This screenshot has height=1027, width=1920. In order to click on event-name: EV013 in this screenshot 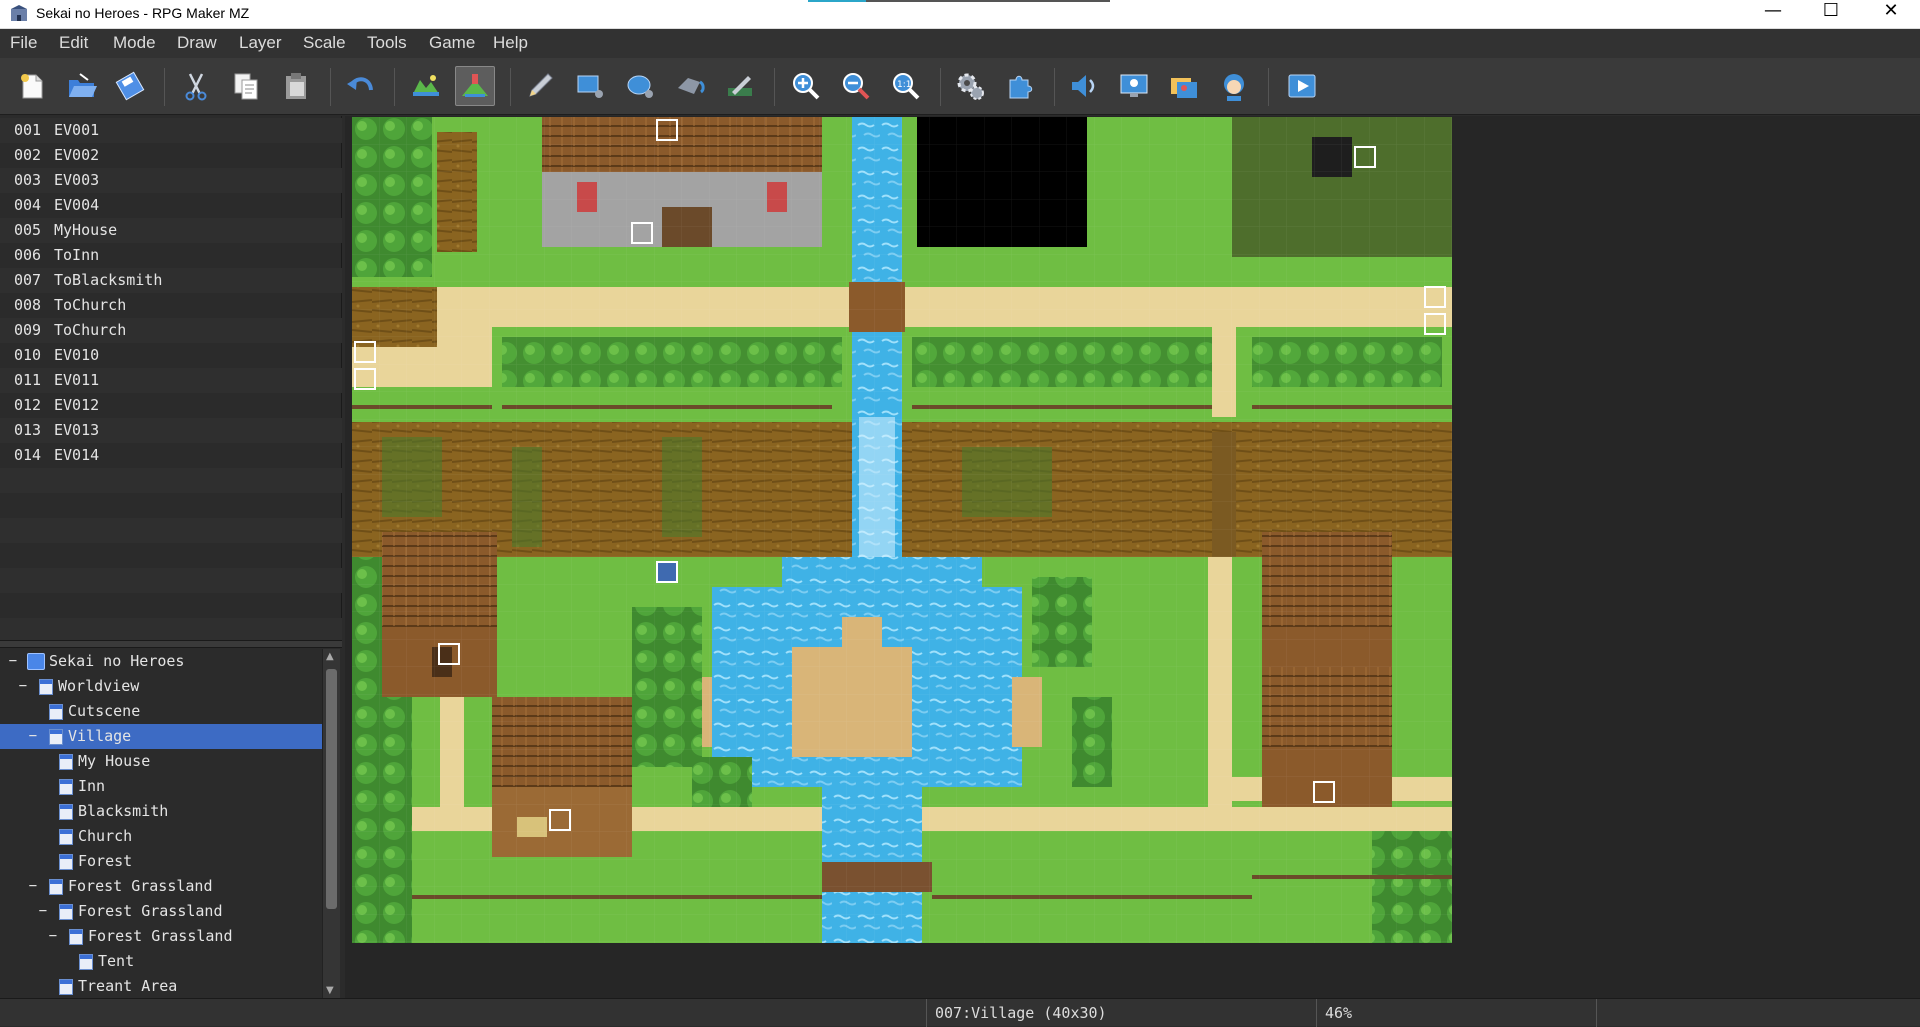, I will do `click(77, 430)`.